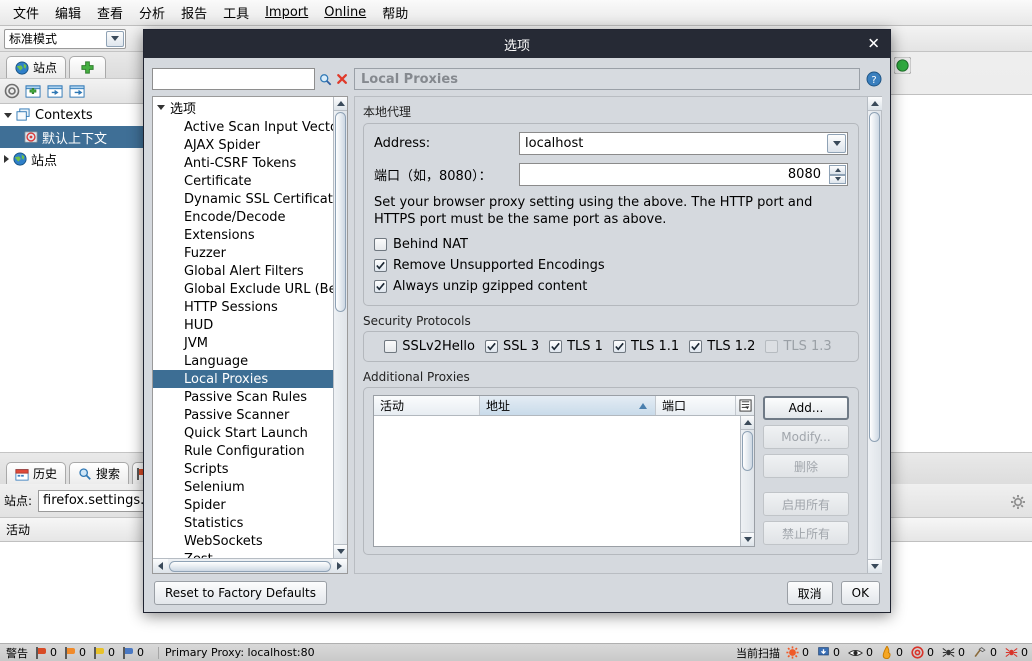 This screenshot has height=661, width=1032. Describe the element at coordinates (250, 541) in the screenshot. I see `options-item-websockets: WebSockets` at that location.